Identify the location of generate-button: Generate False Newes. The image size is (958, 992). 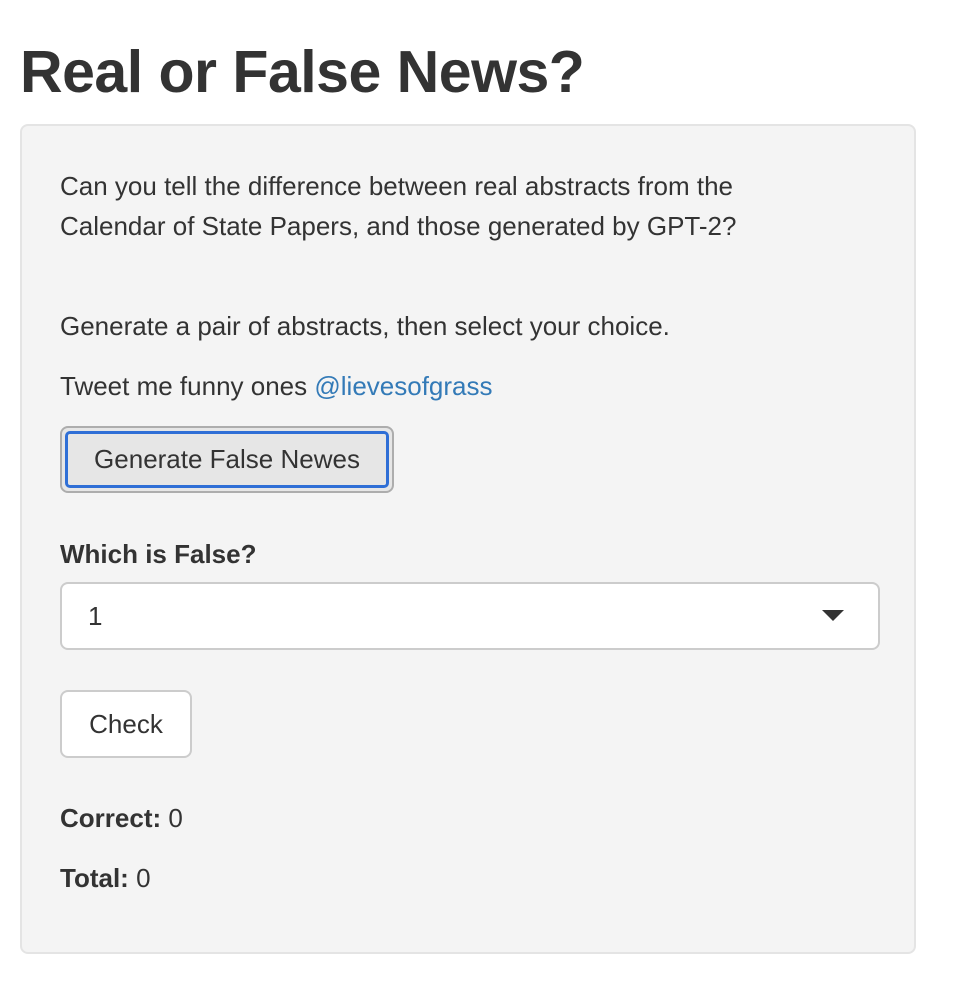
(227, 459).